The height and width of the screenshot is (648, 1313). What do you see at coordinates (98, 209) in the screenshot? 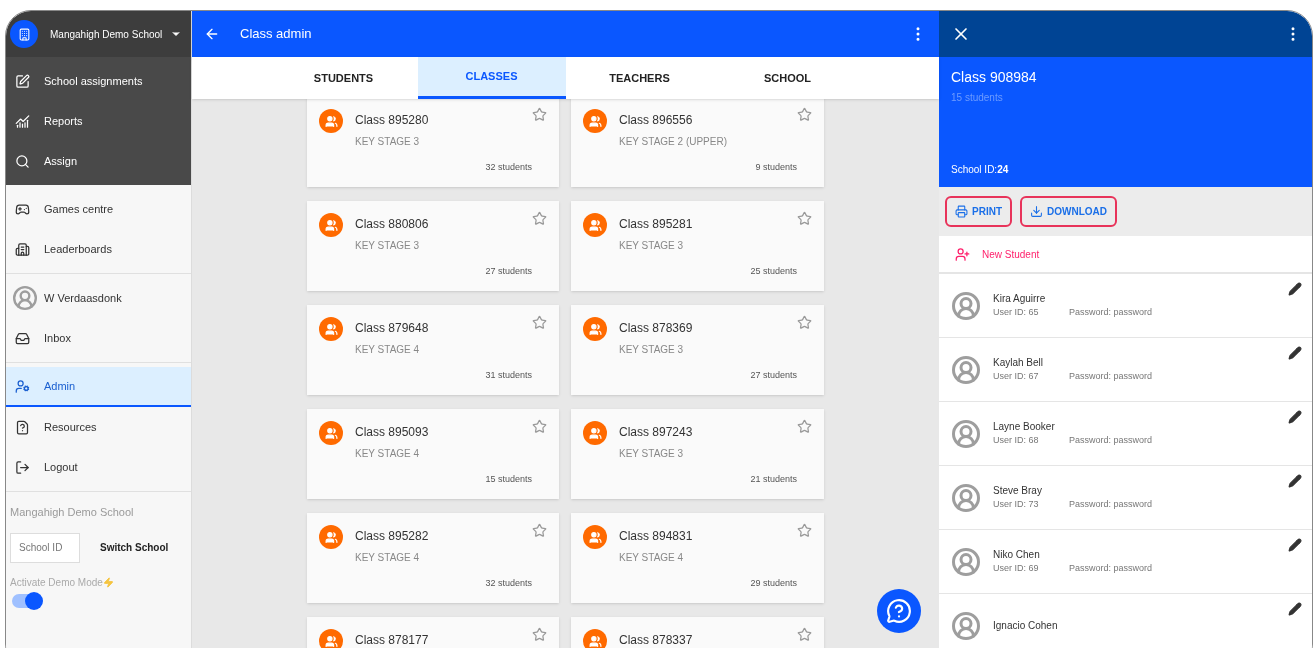
I see `sidebar-item: Games centre` at bounding box center [98, 209].